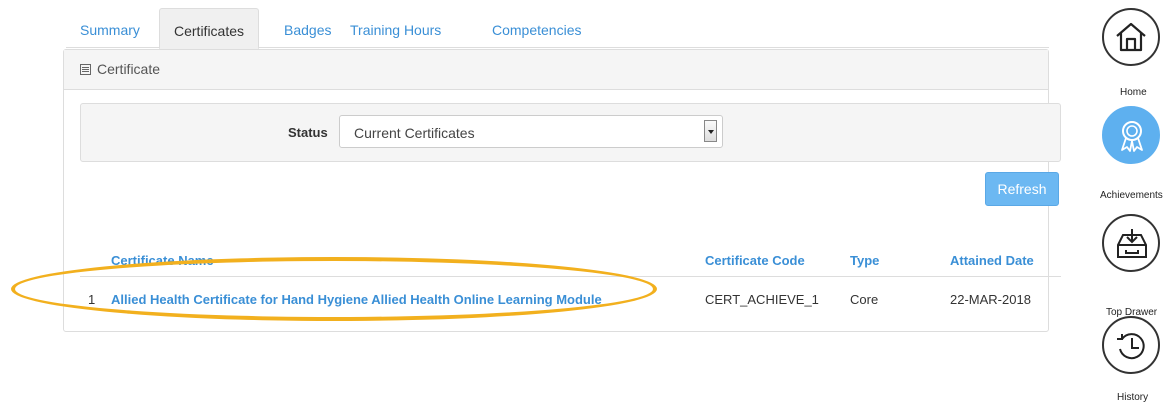 Image resolution: width=1174 pixels, height=406 pixels. I want to click on status-select: Current Certificates, so click(531, 131).